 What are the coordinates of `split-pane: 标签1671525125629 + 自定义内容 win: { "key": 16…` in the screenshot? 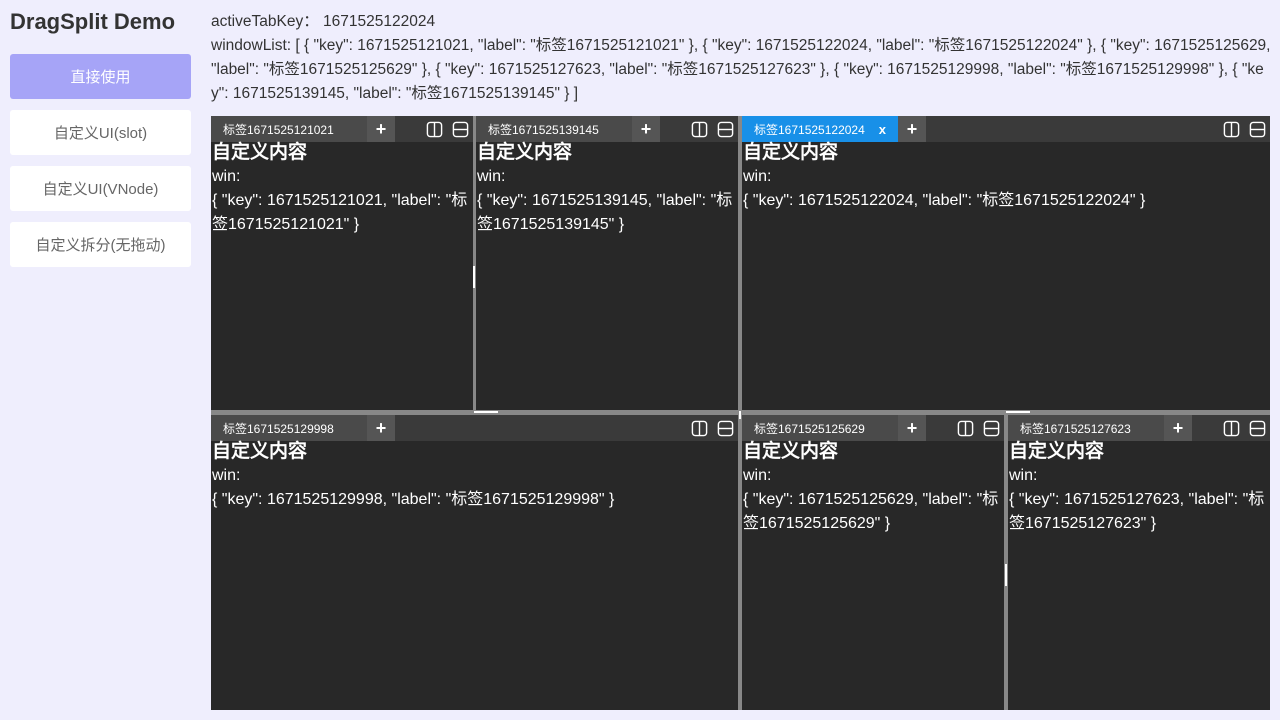 It's located at (873, 562).